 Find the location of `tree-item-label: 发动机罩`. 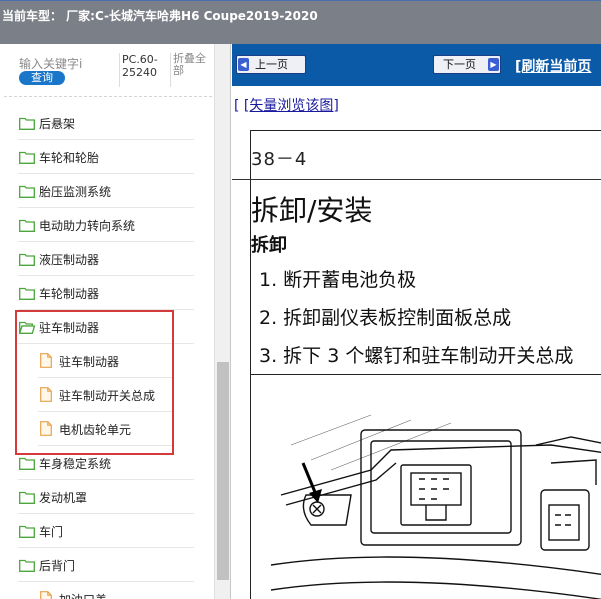

tree-item-label: 发动机罩 is located at coordinates (63, 498).